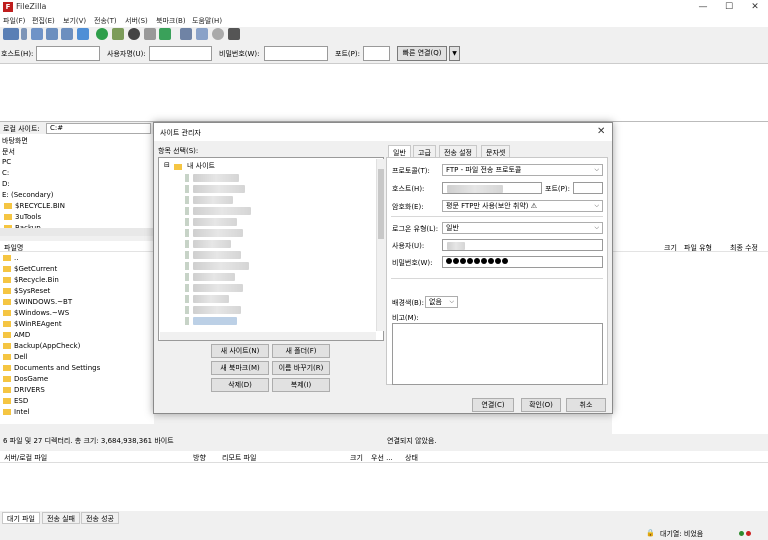  I want to click on duplicate-button: 복제(I), so click(301, 385).